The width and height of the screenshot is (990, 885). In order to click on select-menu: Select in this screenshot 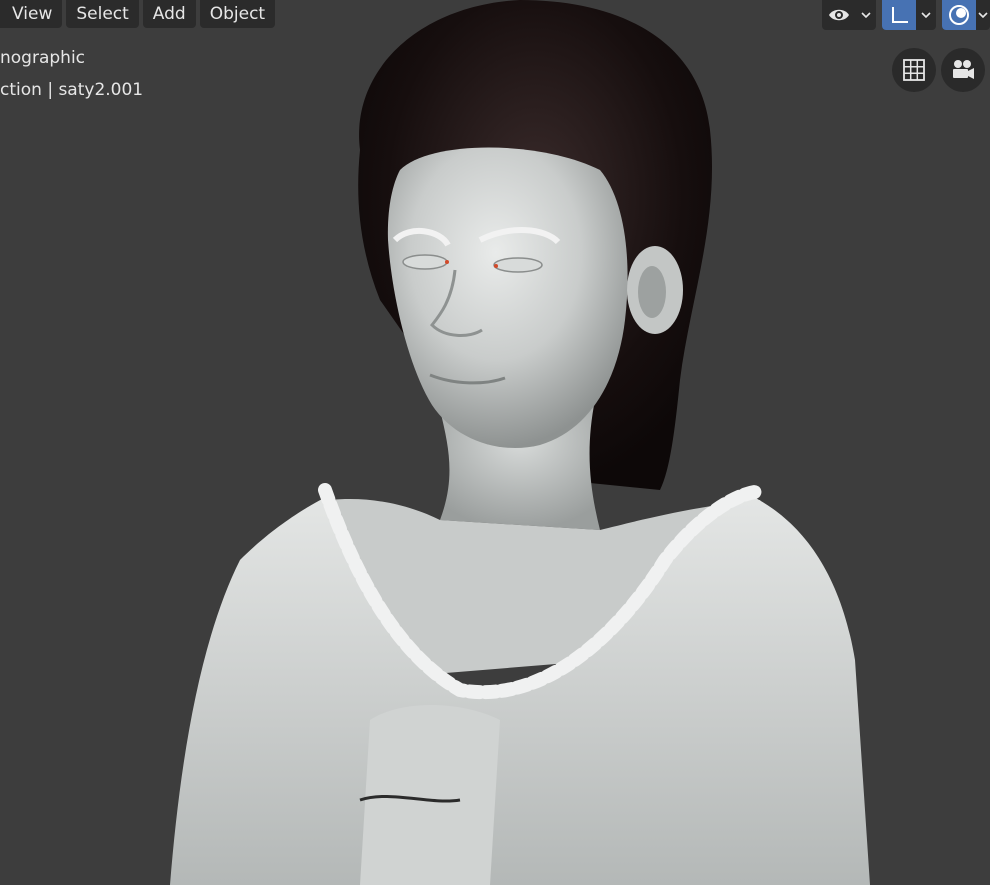, I will do `click(102, 14)`.